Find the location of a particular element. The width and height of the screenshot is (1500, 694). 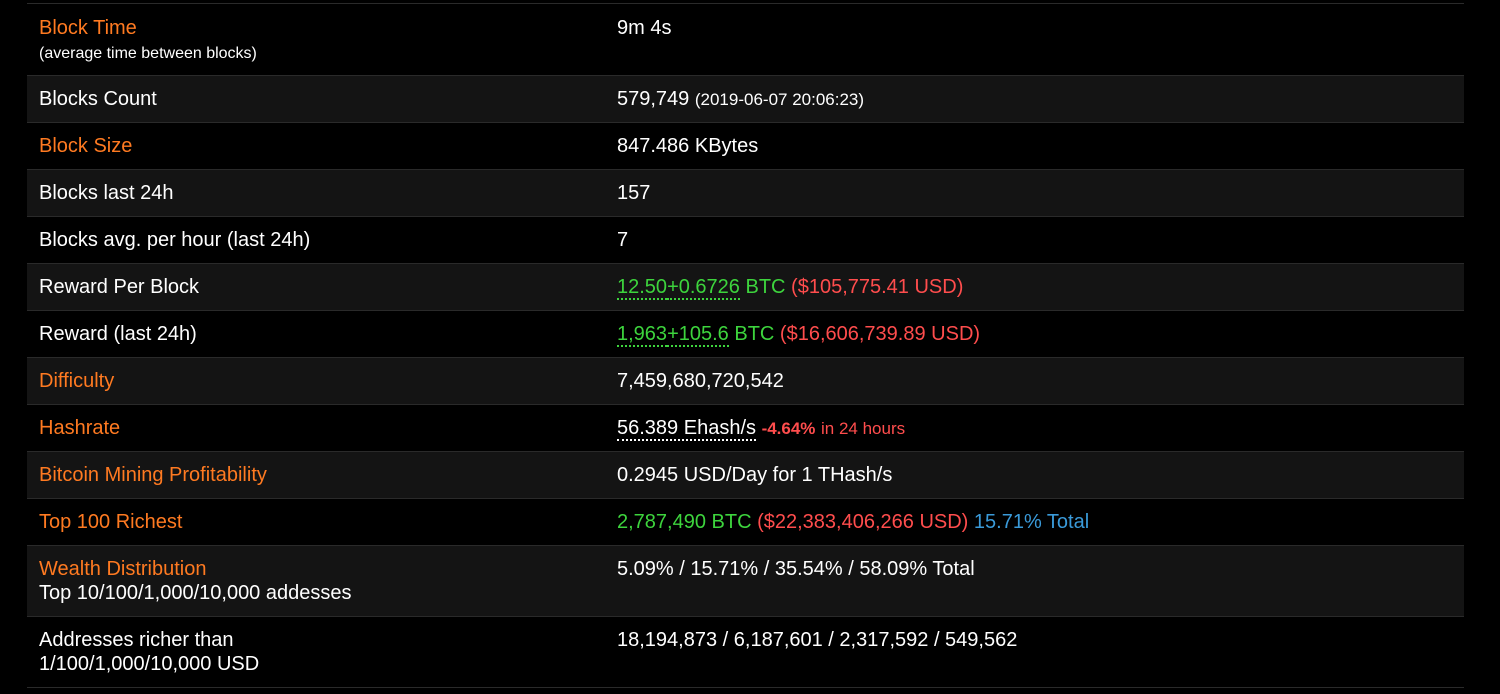

value-cell: 9m 4s is located at coordinates (1034, 39).